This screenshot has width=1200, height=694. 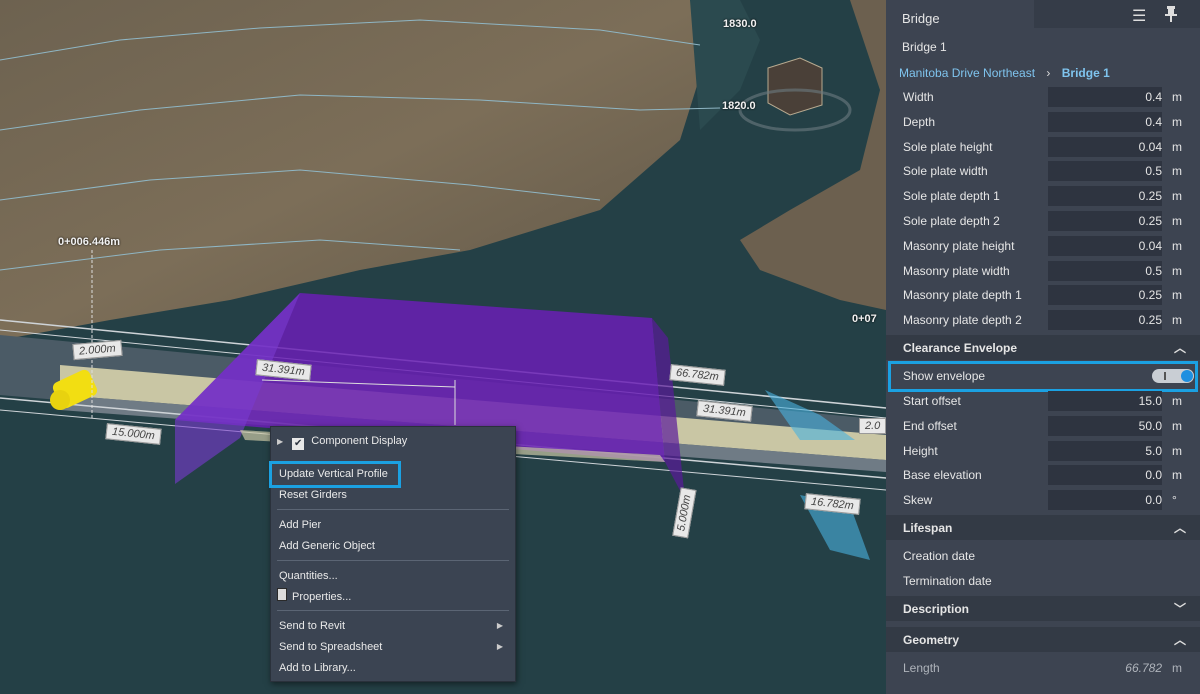 What do you see at coordinates (918, 97) in the screenshot?
I see `property-label: Width` at bounding box center [918, 97].